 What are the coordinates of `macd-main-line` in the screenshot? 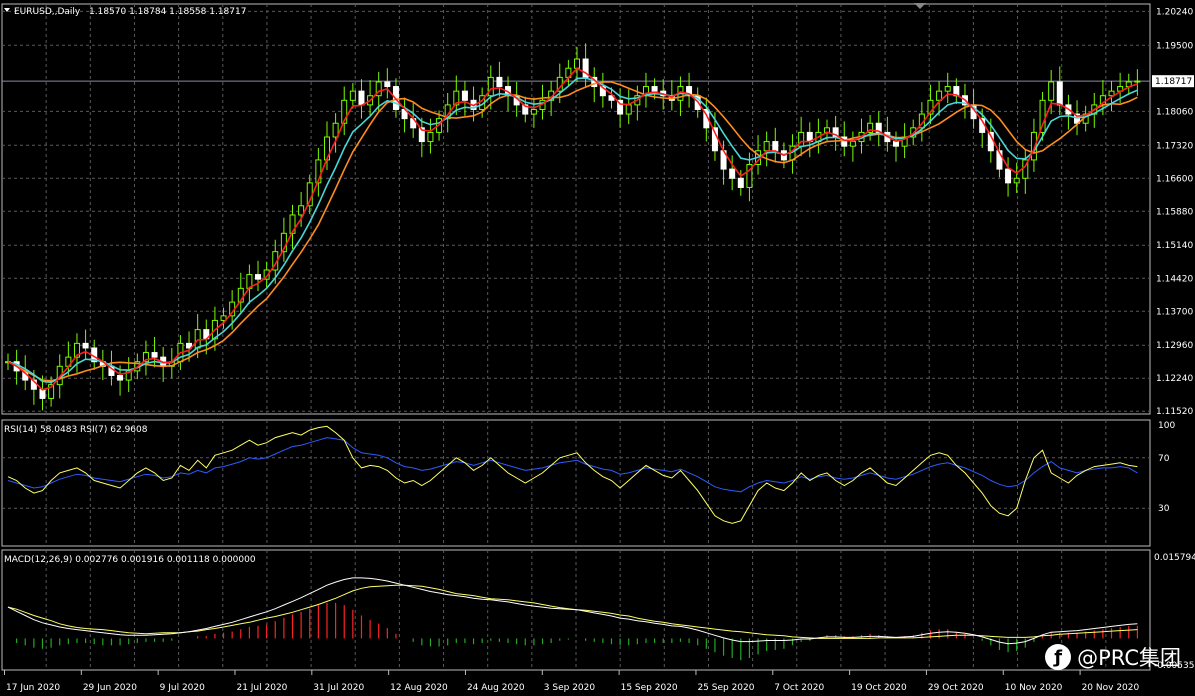 It's located at (572, 611).